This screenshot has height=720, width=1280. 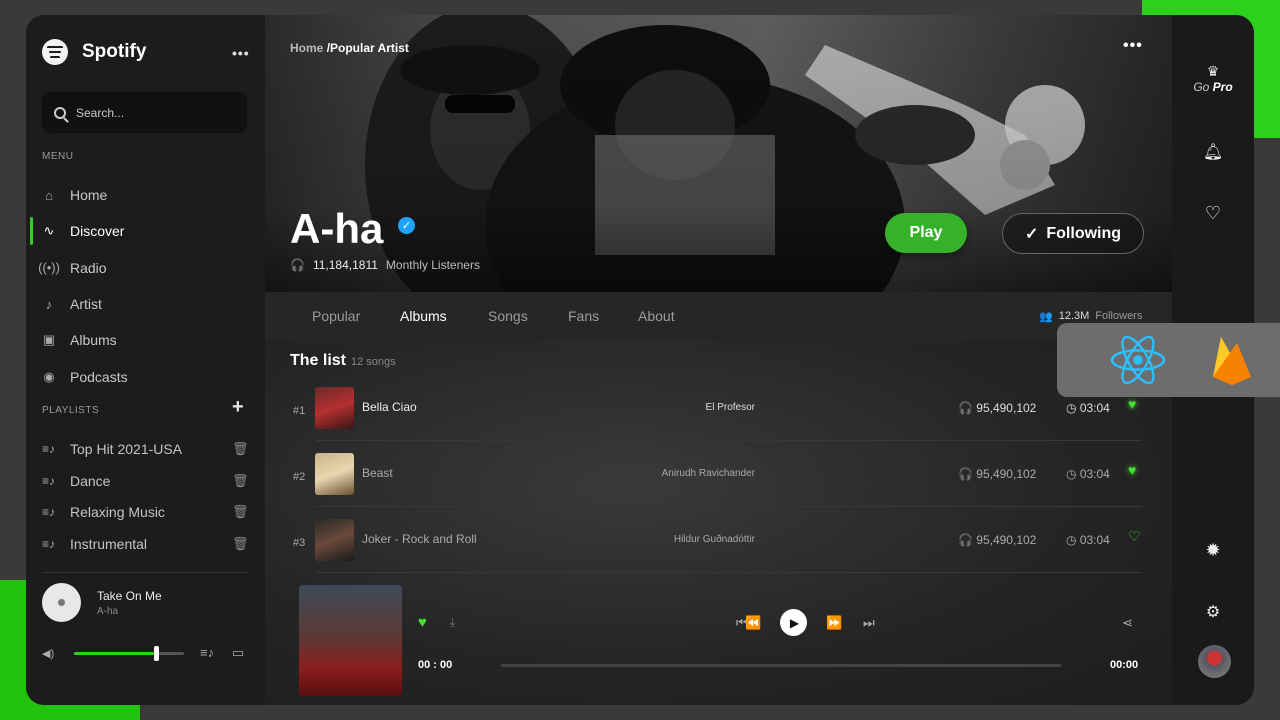 What do you see at coordinates (435, 665) in the screenshot?
I see `time-elapsed: 00` at bounding box center [435, 665].